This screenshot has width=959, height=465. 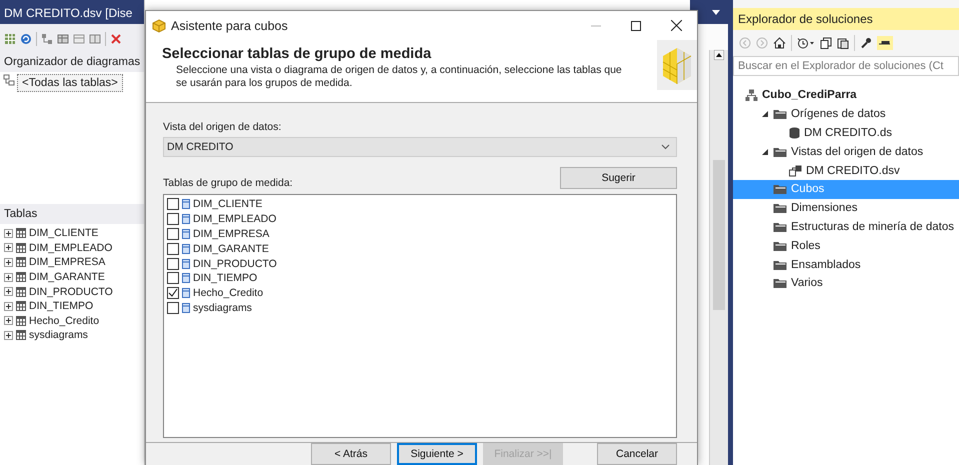 What do you see at coordinates (230, 25) in the screenshot?
I see `dialog-title: Asistente para cubos` at bounding box center [230, 25].